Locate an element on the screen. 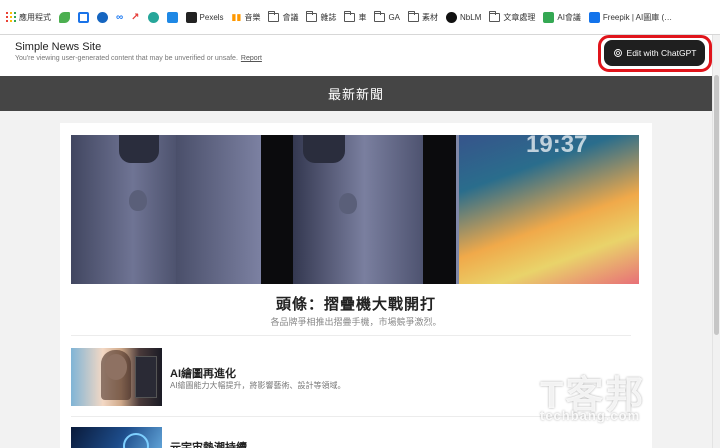 This screenshot has height=448, width=720. nav-title: 最新新聞 is located at coordinates (355, 94).